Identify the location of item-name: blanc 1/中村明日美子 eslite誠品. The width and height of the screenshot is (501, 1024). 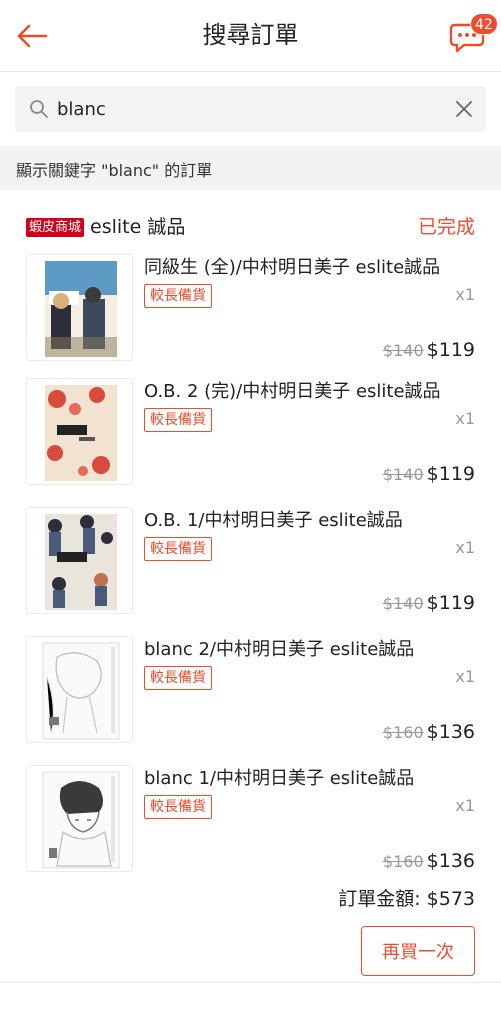
(279, 778).